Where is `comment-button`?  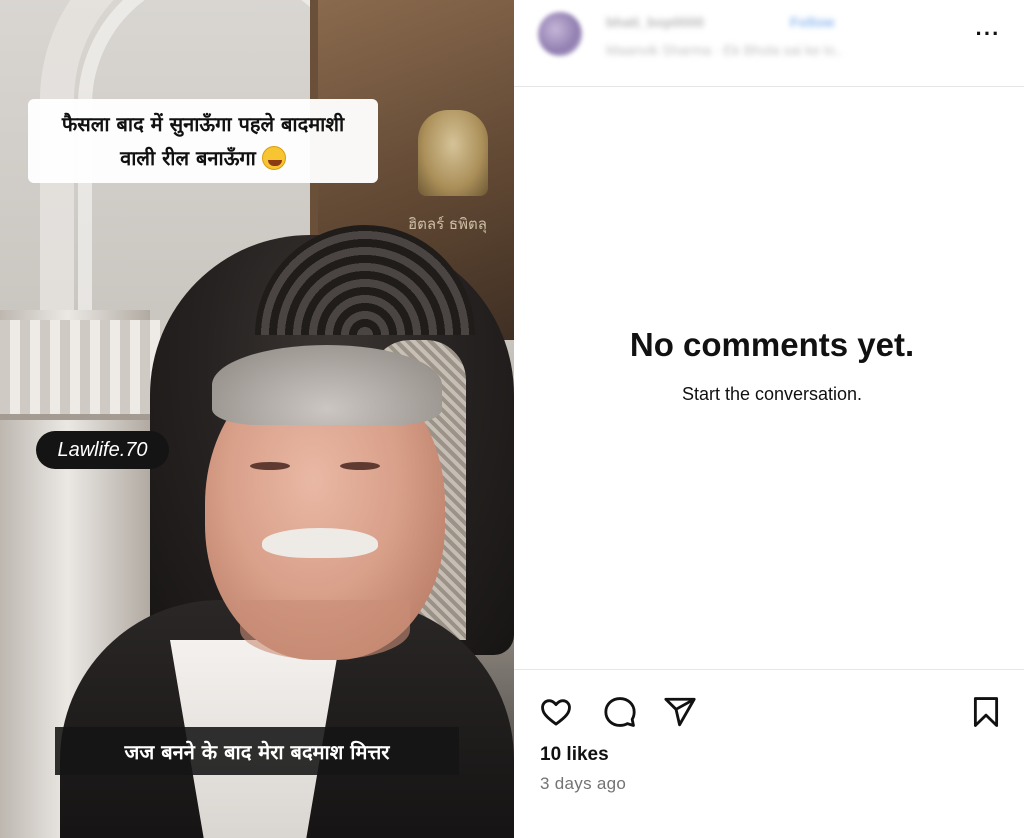 comment-button is located at coordinates (620, 712).